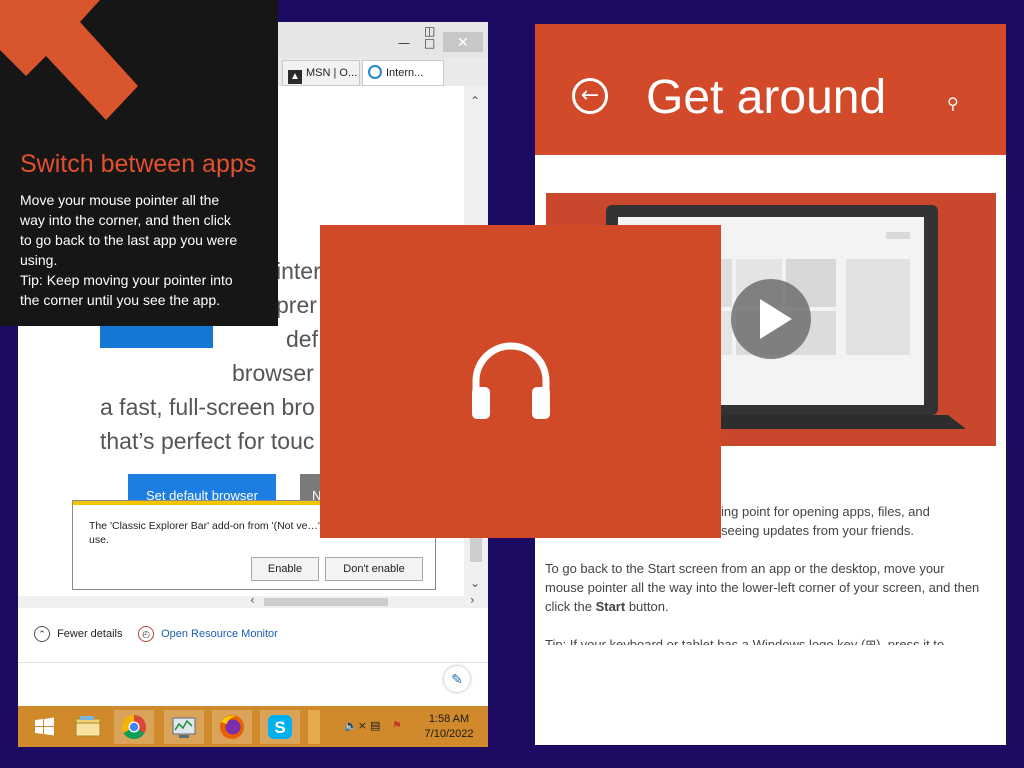 This screenshot has height=768, width=1024. What do you see at coordinates (475, 583) in the screenshot?
I see `scroll-down-icon: ⌄` at bounding box center [475, 583].